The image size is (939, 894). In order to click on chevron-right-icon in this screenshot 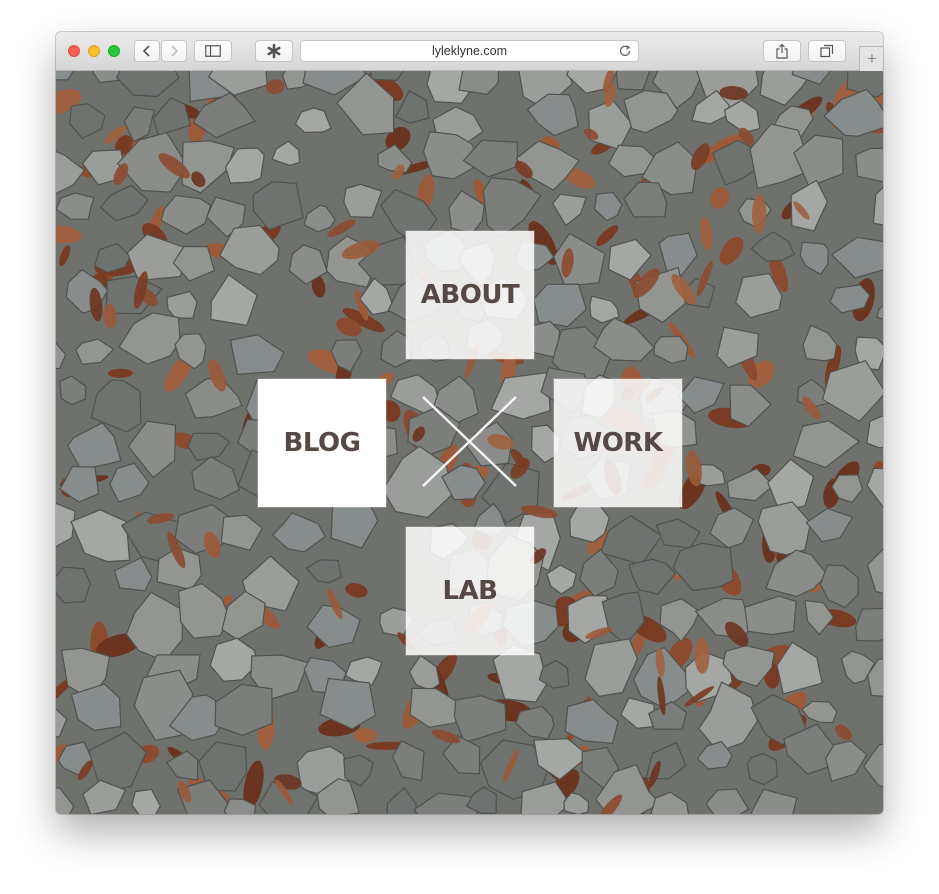, I will do `click(175, 51)`.